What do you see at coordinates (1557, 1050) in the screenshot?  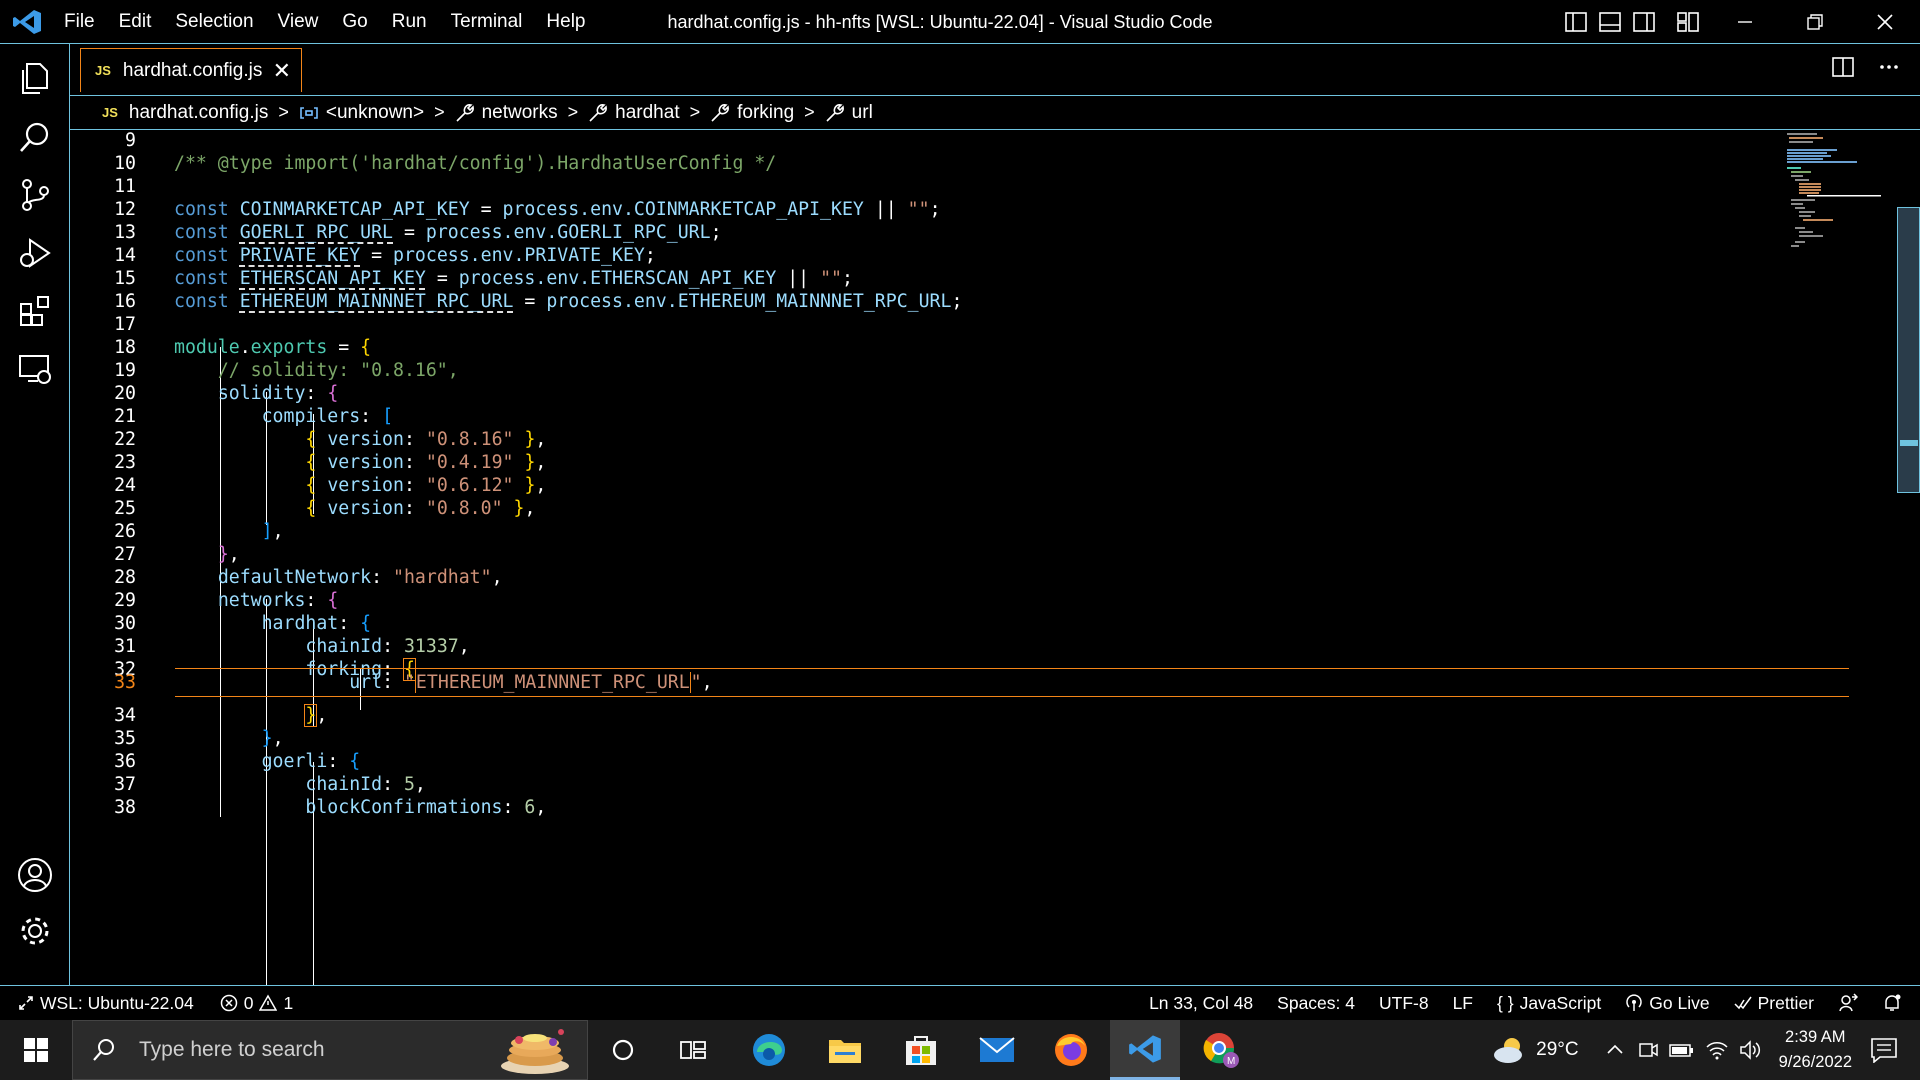 I see `weather-temperature: 29°C` at bounding box center [1557, 1050].